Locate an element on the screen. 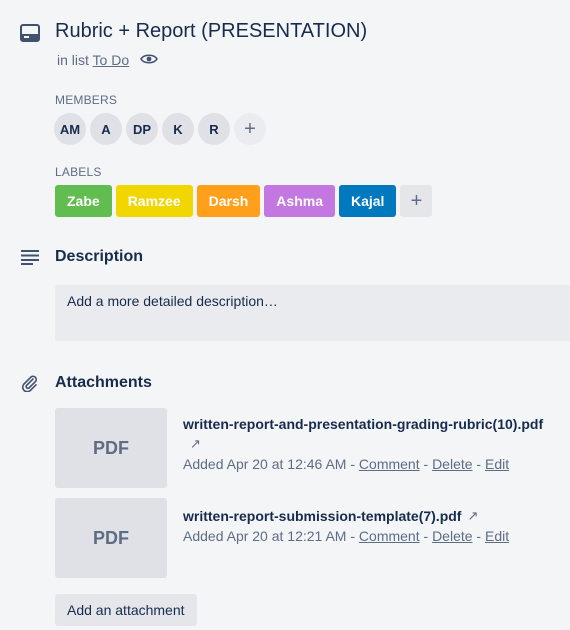 This screenshot has width=570, height=630. card-title: Rubric + Report (PRESENTATION) is located at coordinates (211, 31).